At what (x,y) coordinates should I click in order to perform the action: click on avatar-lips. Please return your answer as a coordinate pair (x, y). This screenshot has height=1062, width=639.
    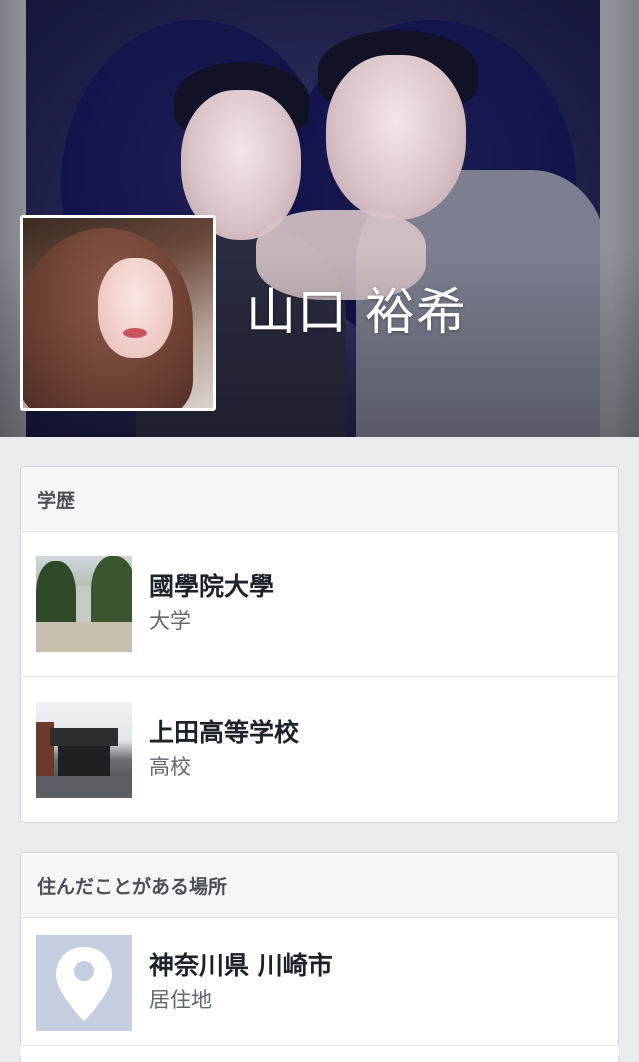
    Looking at the image, I should click on (135, 333).